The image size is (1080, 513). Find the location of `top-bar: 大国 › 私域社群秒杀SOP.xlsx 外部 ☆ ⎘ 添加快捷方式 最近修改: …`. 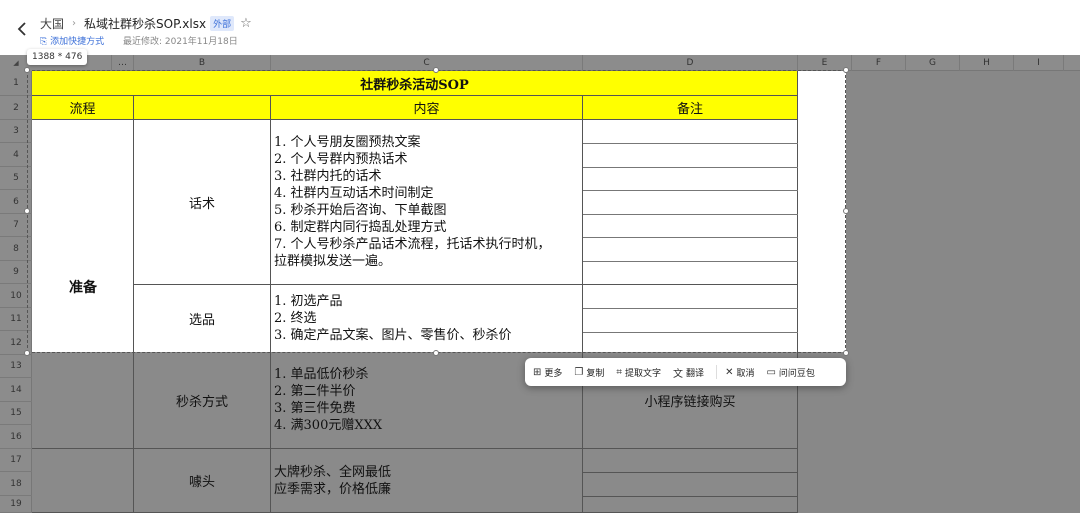

top-bar: 大国 › 私域社群秒杀SOP.xlsx 外部 ☆ ⎘ 添加快捷方式 最近修改: … is located at coordinates (540, 27).